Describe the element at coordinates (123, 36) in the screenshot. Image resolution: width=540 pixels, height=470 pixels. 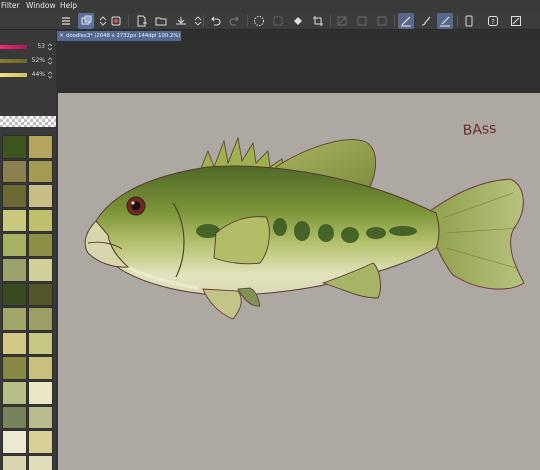
I see `canvas-tab-label: doodles3* (2048 x 2732px 144dpi 100.2%)` at that location.